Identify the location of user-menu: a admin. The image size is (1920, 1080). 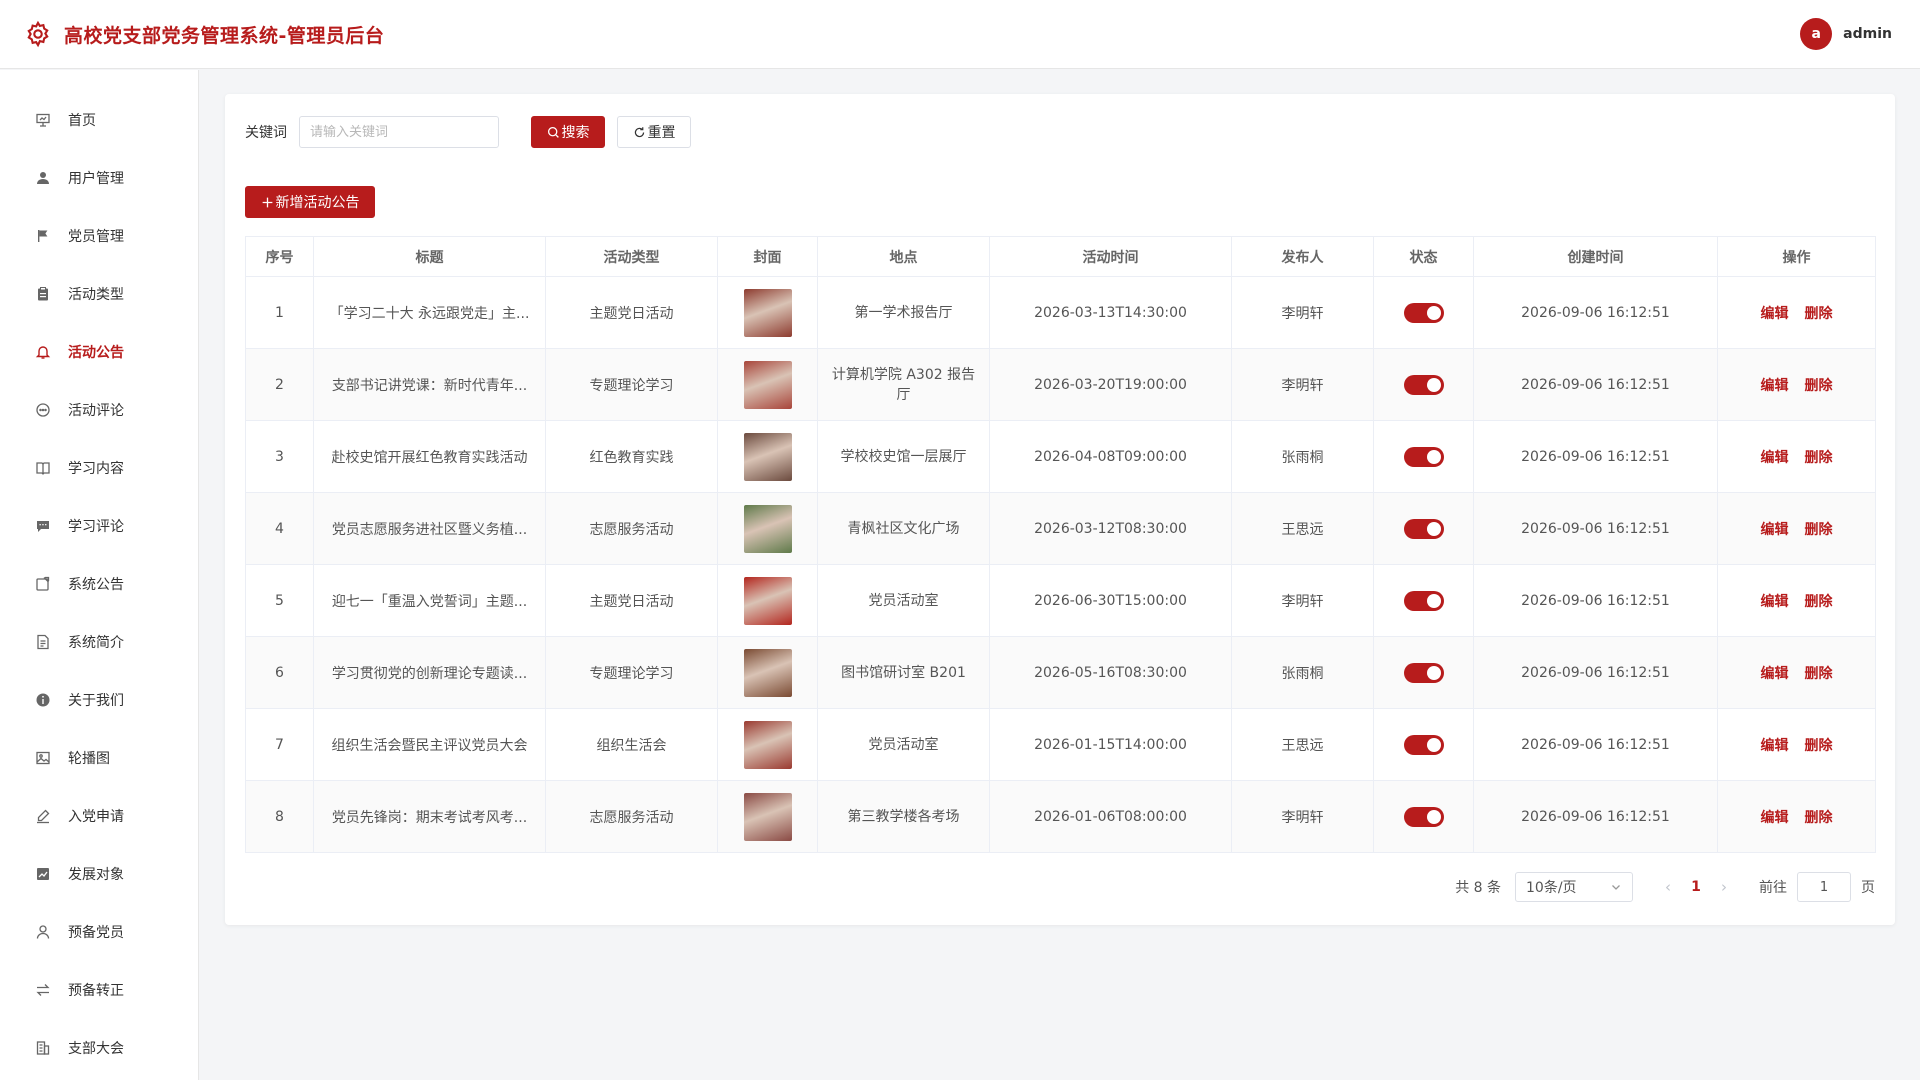
(1846, 34).